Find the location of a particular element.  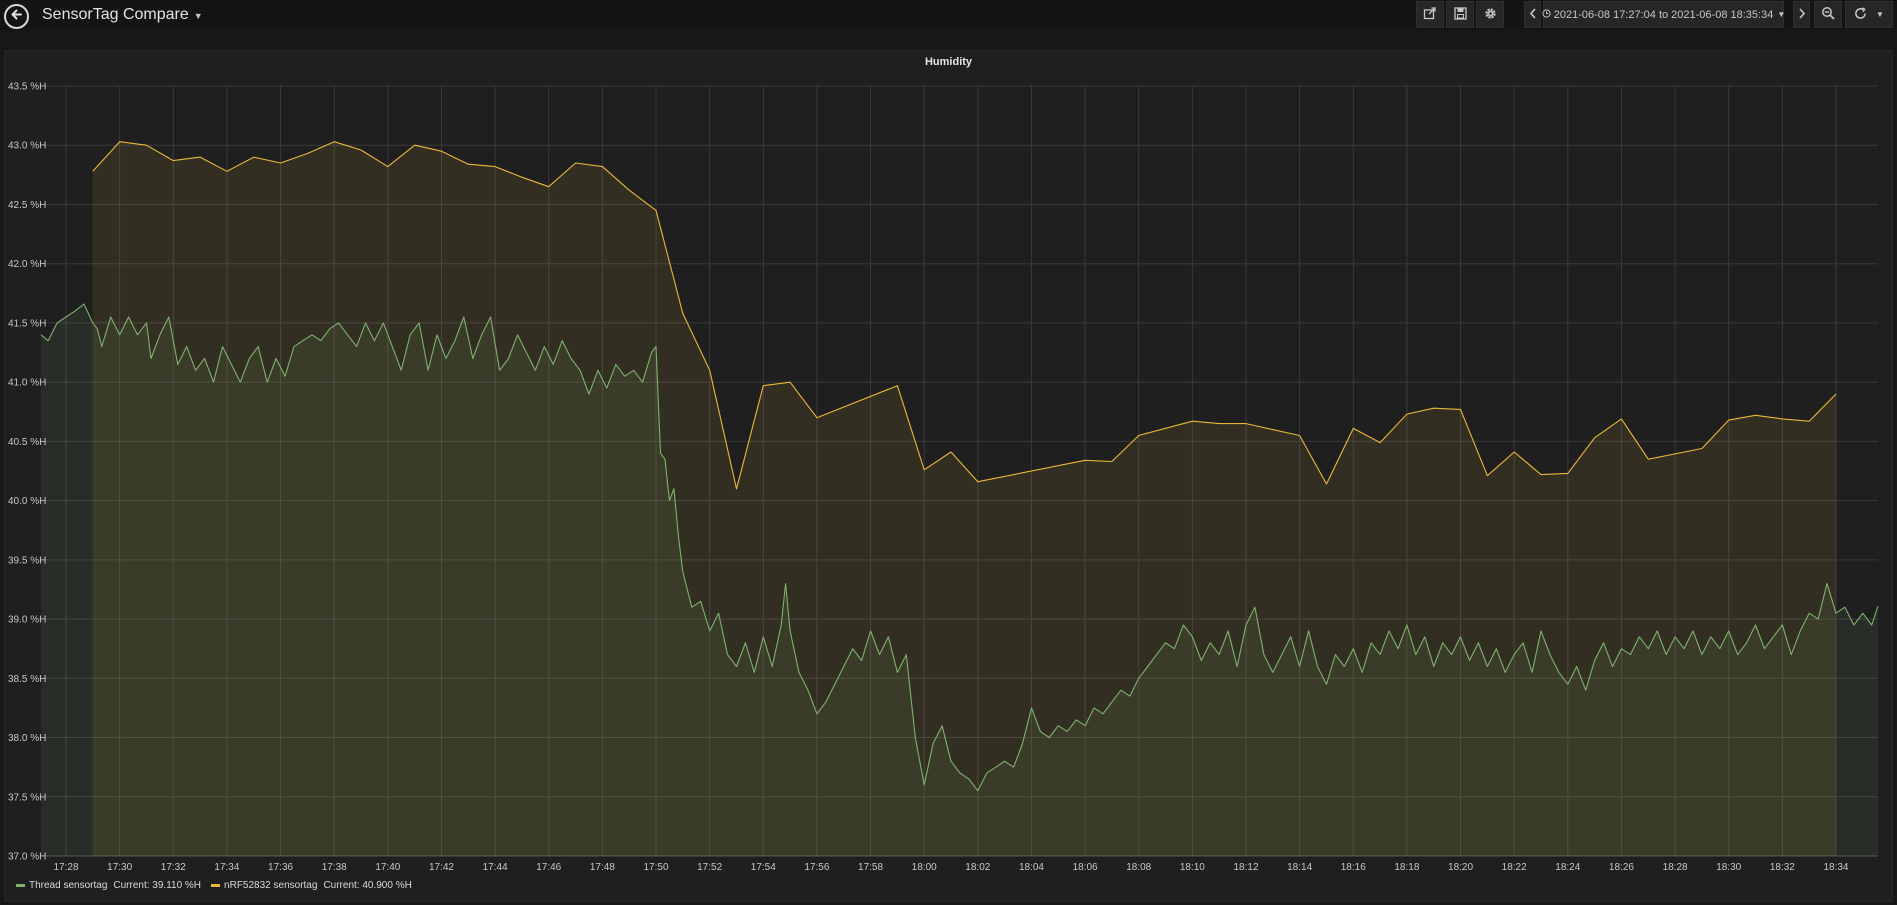

y-tick-label: 40.5 %H is located at coordinates (27, 442).